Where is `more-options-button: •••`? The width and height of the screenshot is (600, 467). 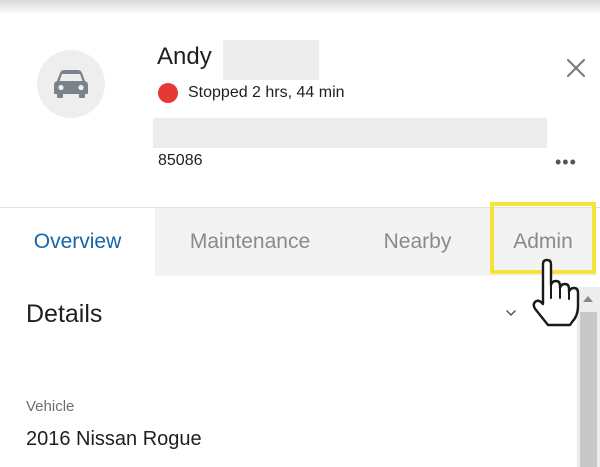 more-options-button: ••• is located at coordinates (566, 162).